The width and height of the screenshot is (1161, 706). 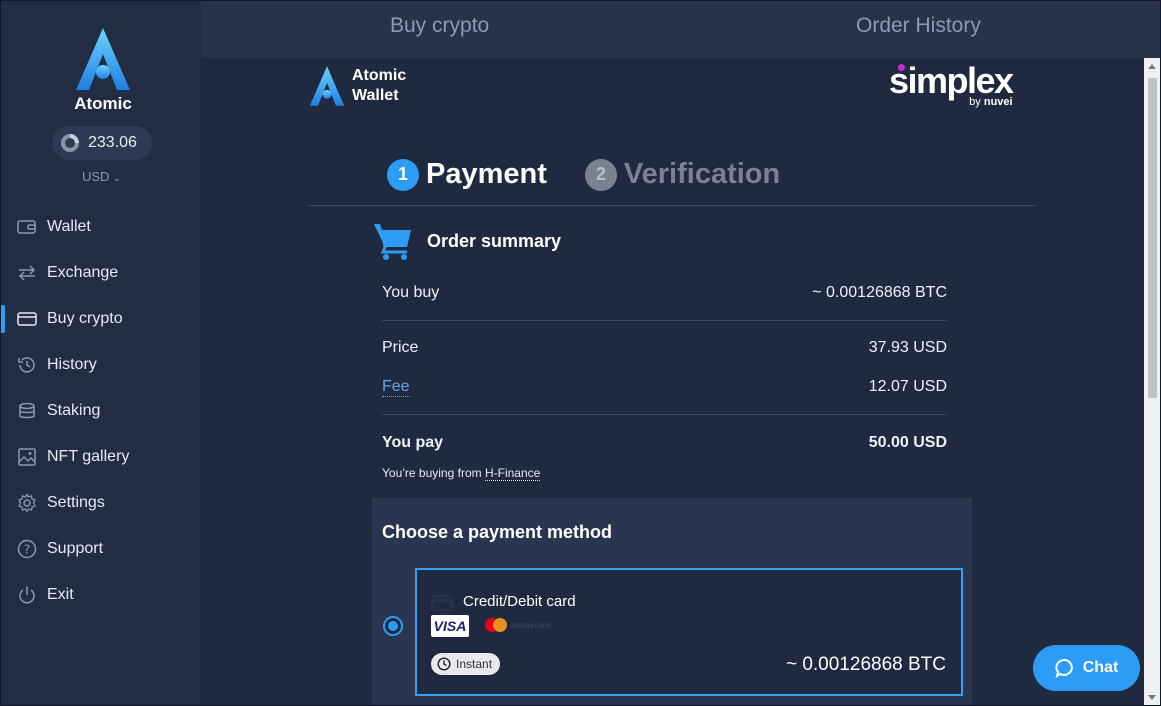 I want to click on atomic-logo-icon, so click(x=103, y=59).